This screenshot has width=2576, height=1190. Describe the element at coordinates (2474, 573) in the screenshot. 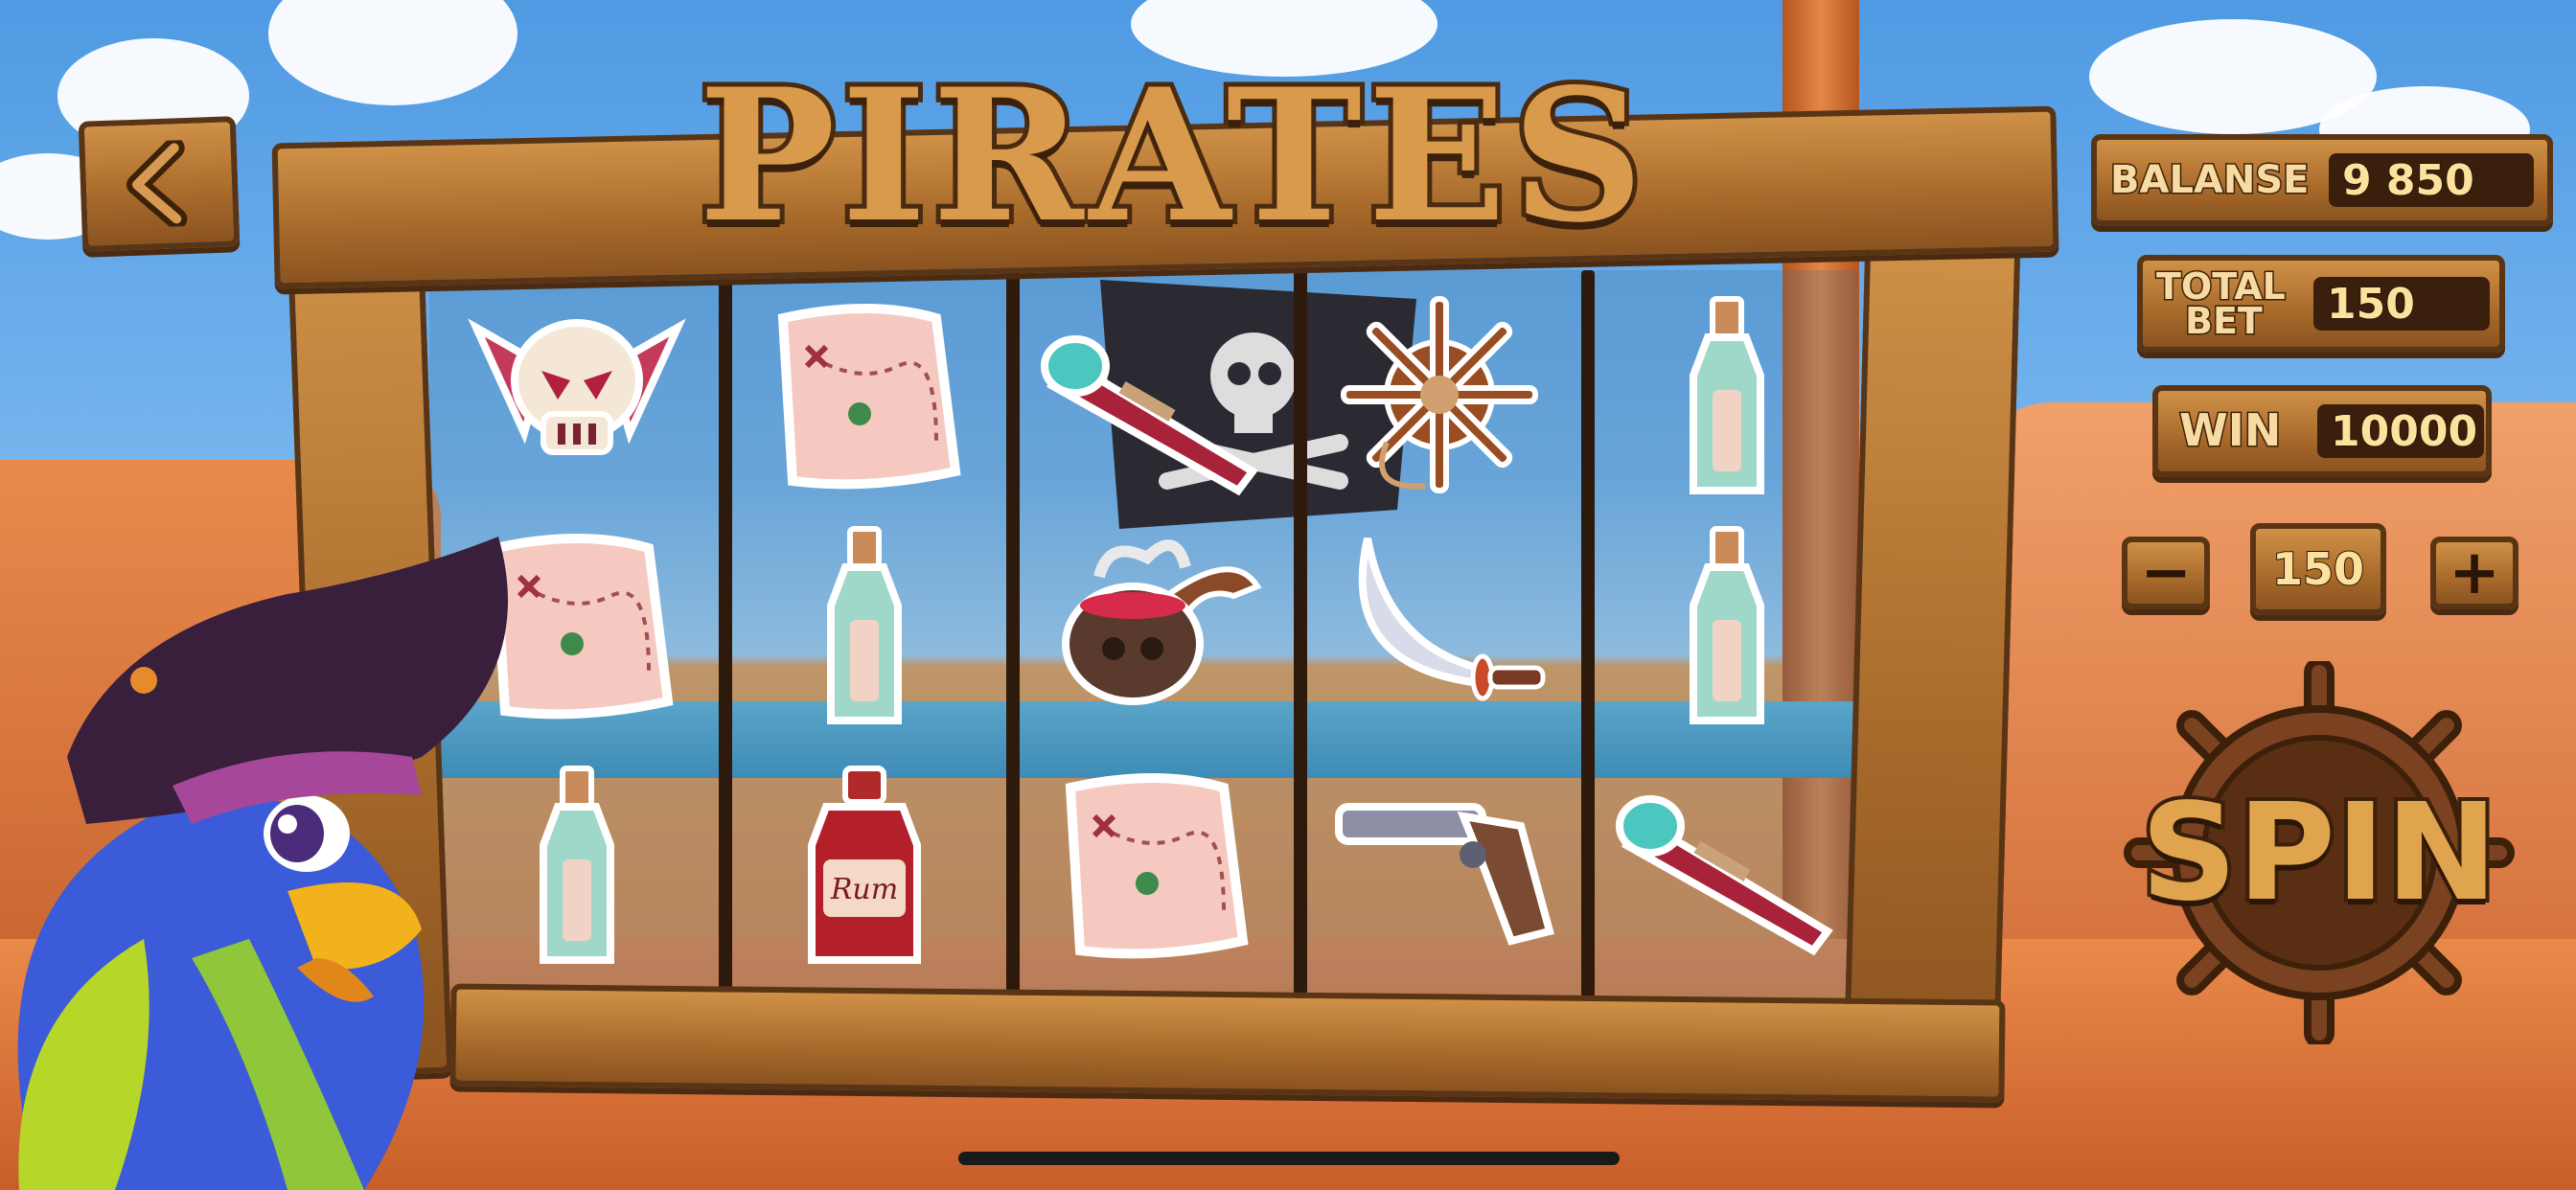

I see `increase-bet-button: +` at that location.